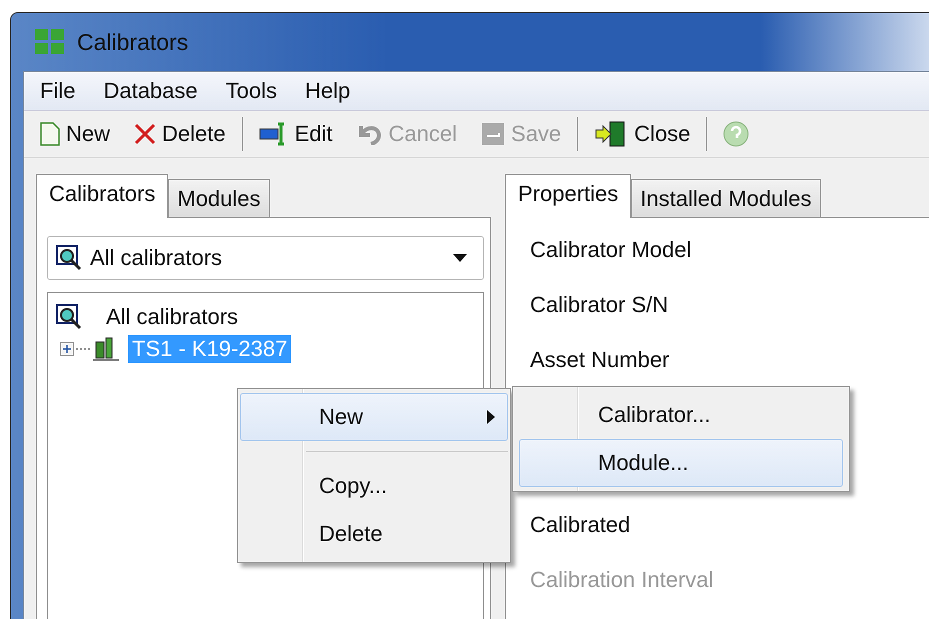 The height and width of the screenshot is (619, 929). I want to click on tab: Modules, so click(219, 198).